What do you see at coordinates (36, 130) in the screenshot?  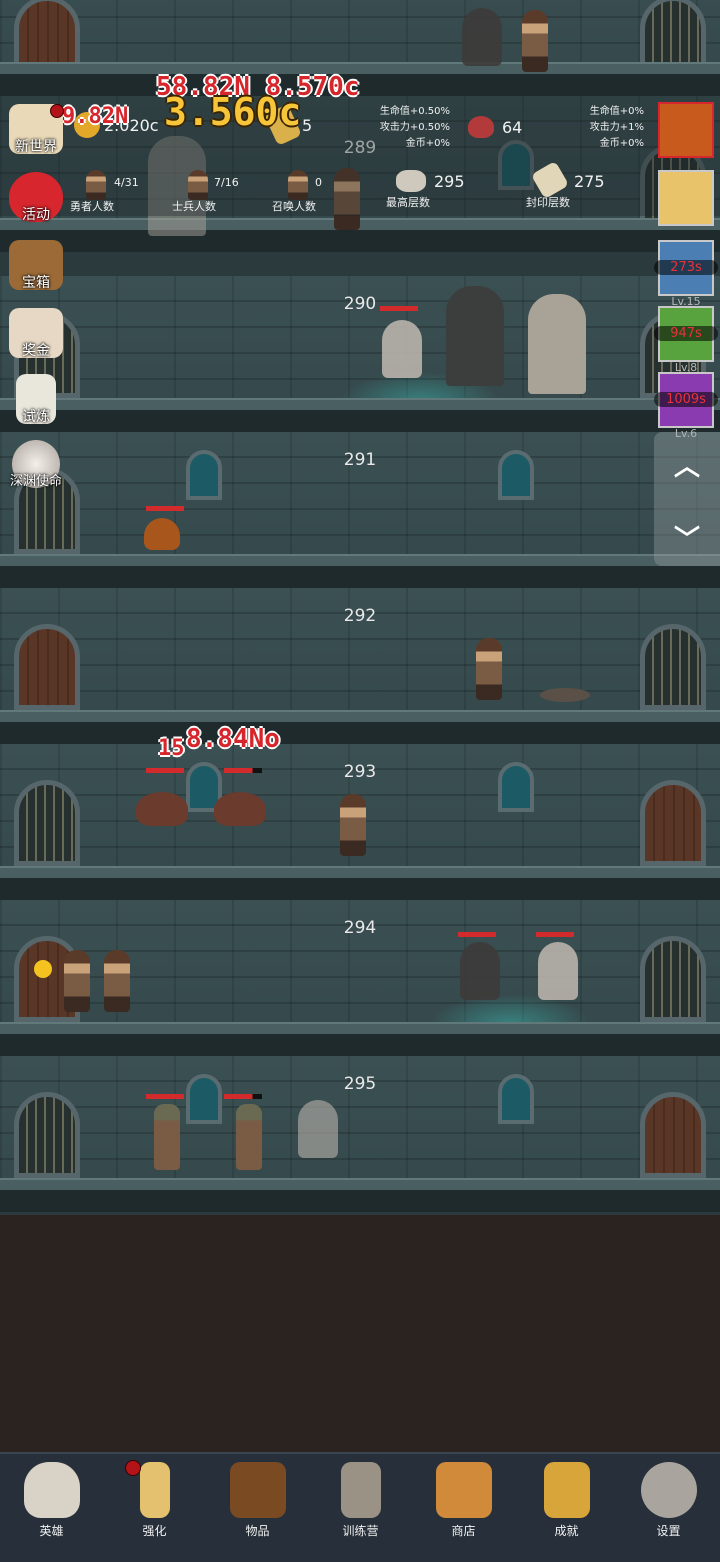 I see `side-button-new-world: 新世界` at bounding box center [36, 130].